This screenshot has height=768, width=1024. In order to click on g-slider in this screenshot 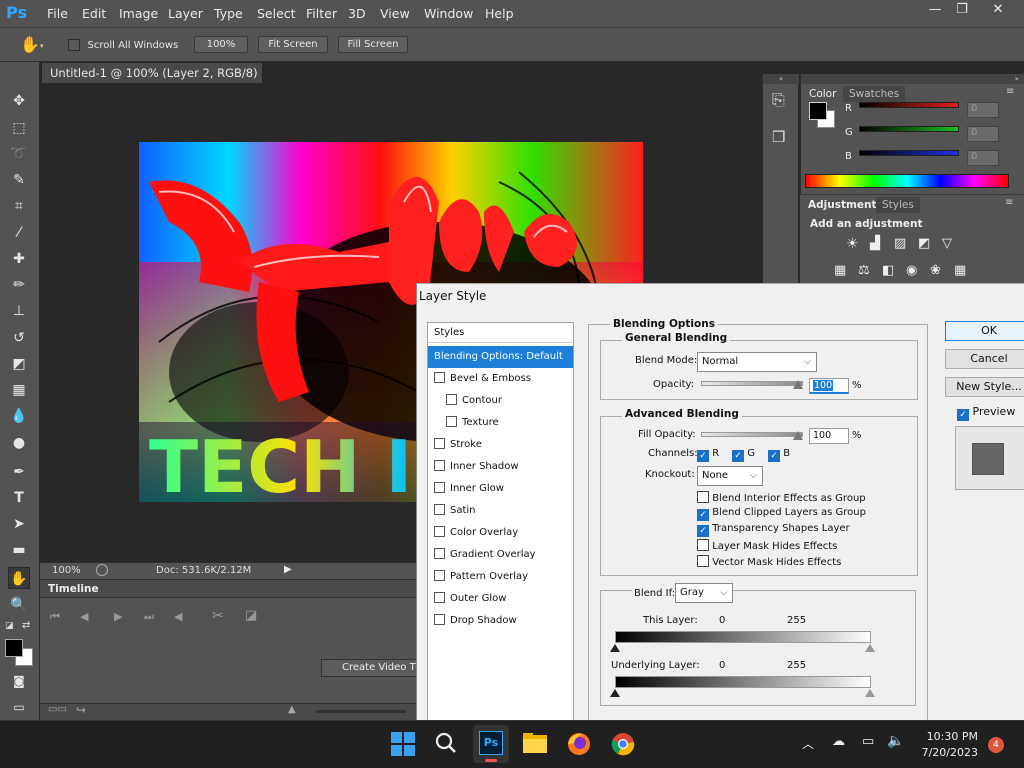, I will do `click(909, 129)`.